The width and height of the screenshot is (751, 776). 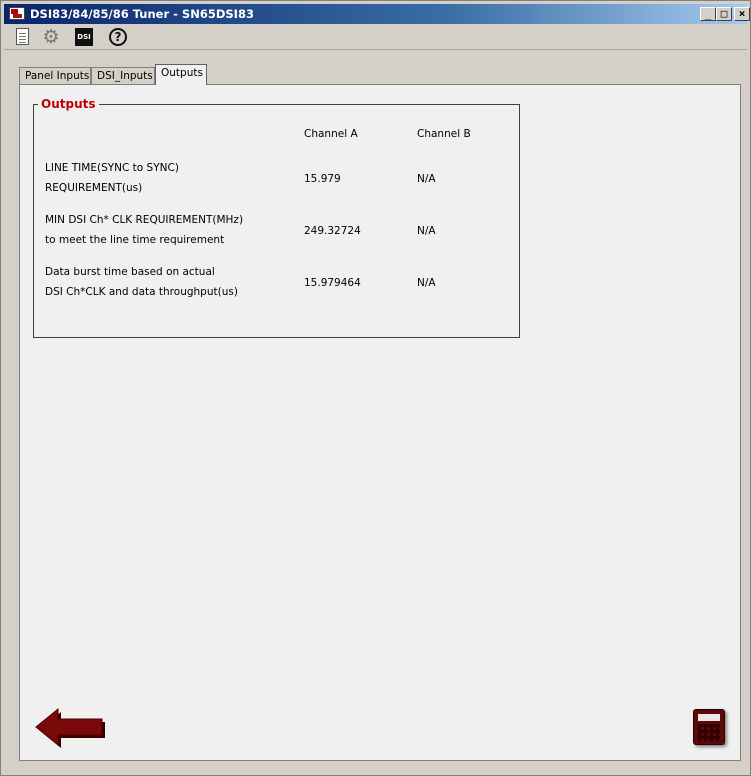 I want to click on title-bar: DSI83/84/85/86 Tuner - SN65DSI83 _ □ ×, so click(x=377, y=14).